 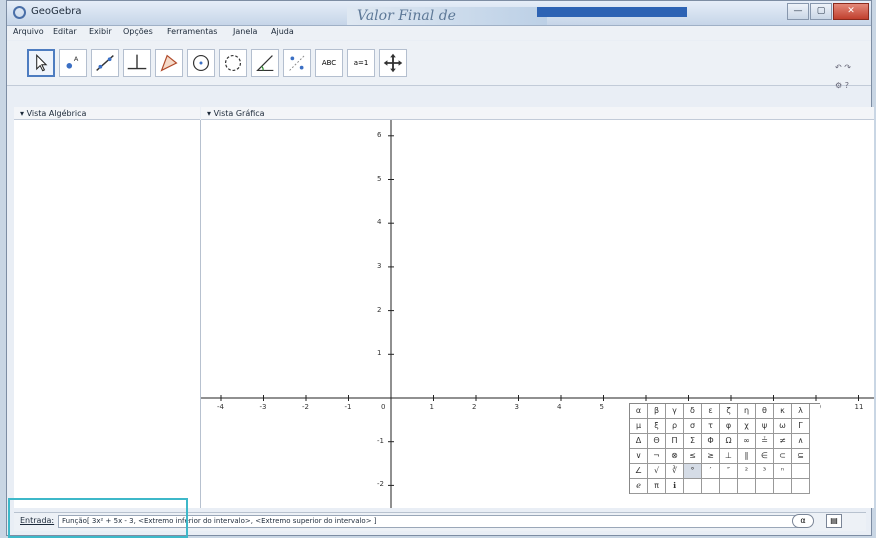 I want to click on move-tool-button, so click(x=41, y=63).